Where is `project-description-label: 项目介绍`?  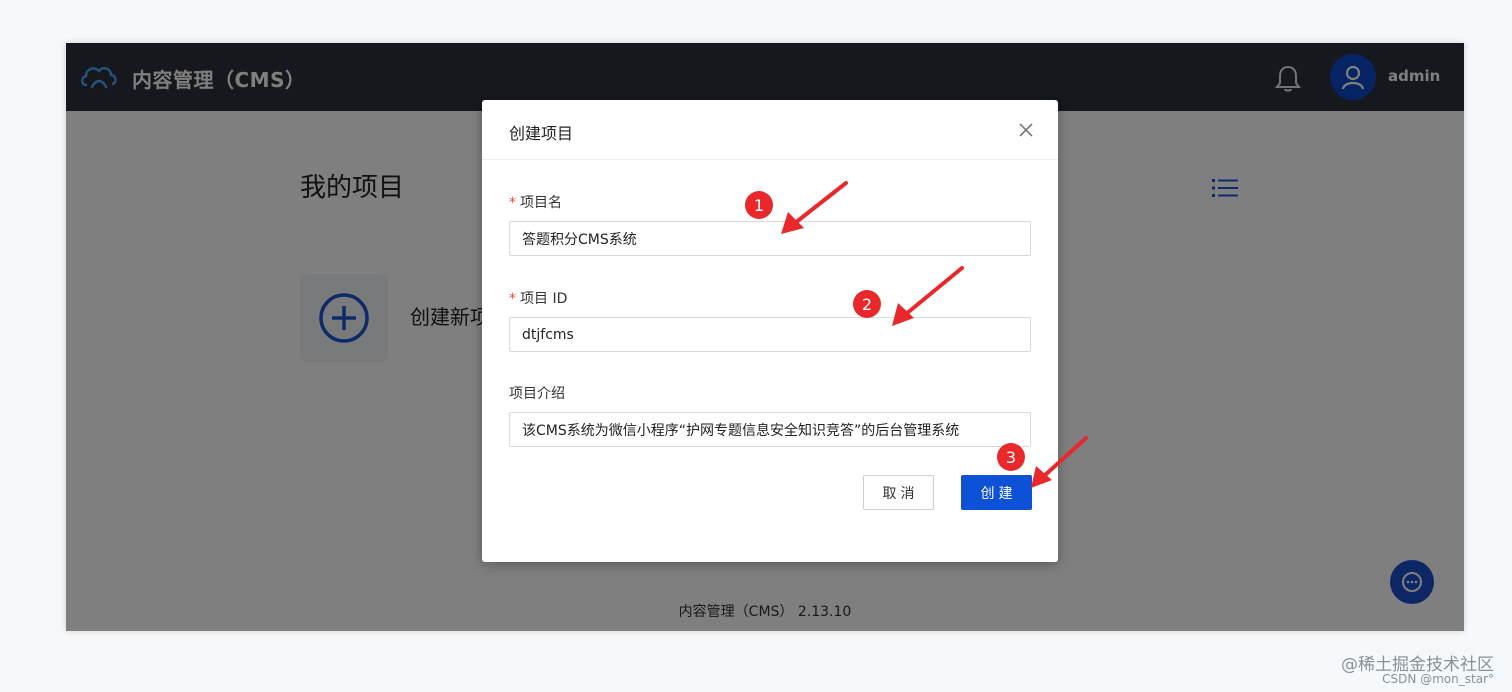
project-description-label: 项目介绍 is located at coordinates (537, 394).